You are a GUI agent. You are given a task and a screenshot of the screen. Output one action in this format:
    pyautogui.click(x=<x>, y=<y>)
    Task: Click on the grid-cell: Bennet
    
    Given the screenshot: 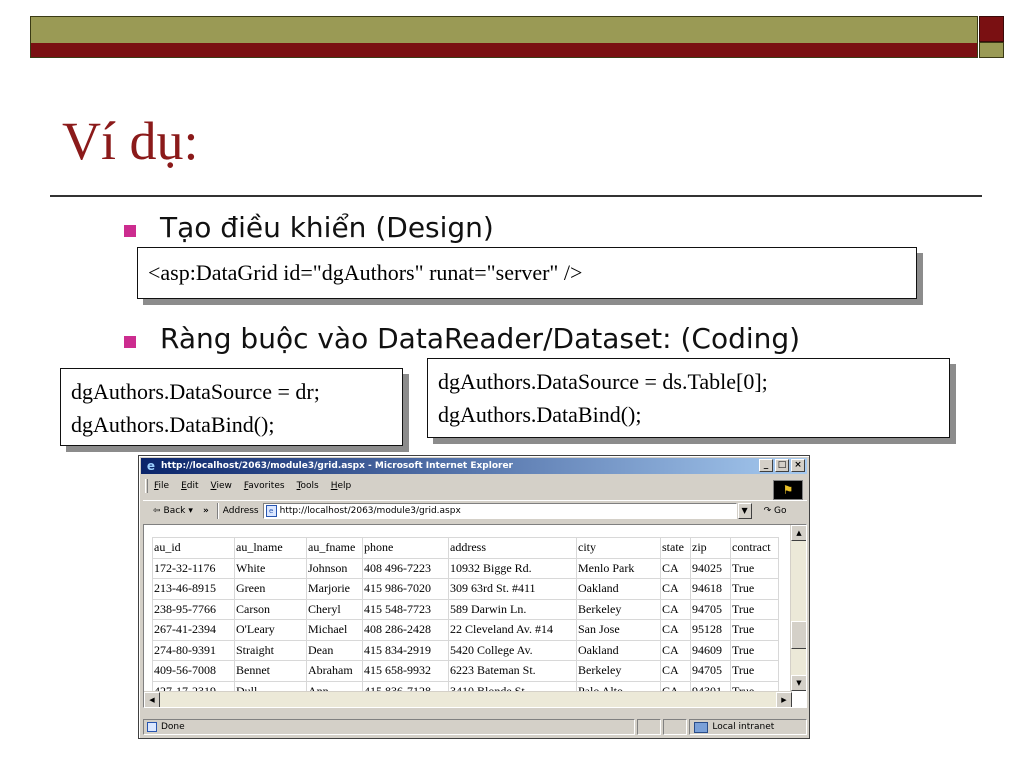 What is the action you would take?
    pyautogui.click(x=270, y=671)
    